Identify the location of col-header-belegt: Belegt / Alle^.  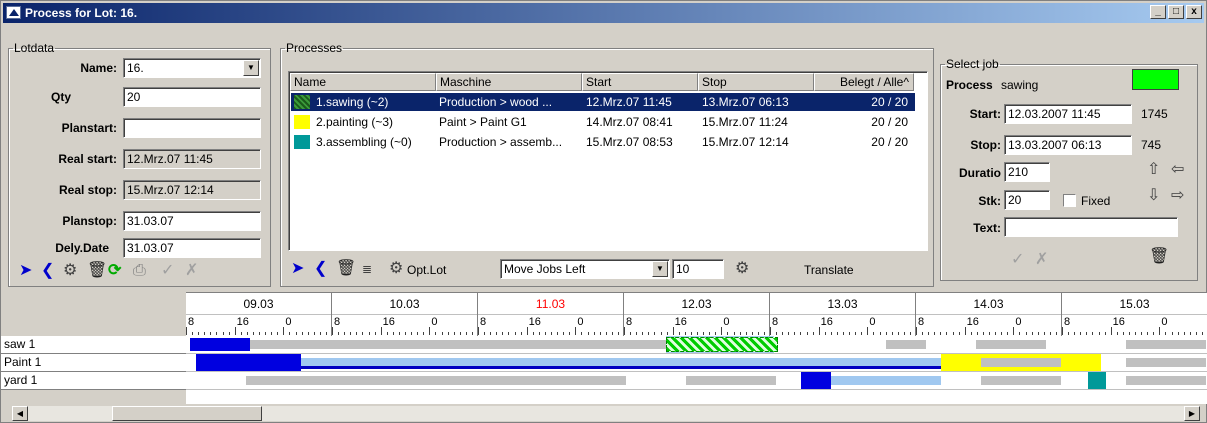
(864, 82).